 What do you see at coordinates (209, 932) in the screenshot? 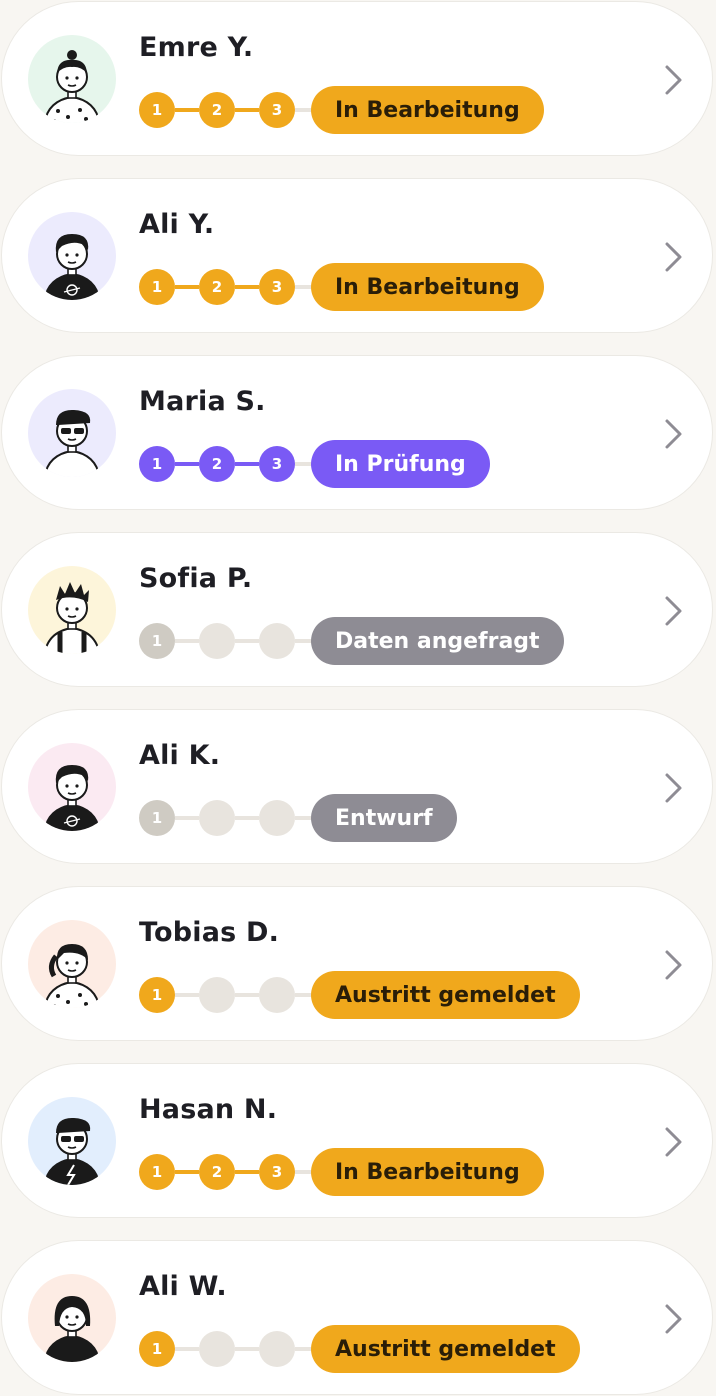
I see `employee-name: Tobias D.` at bounding box center [209, 932].